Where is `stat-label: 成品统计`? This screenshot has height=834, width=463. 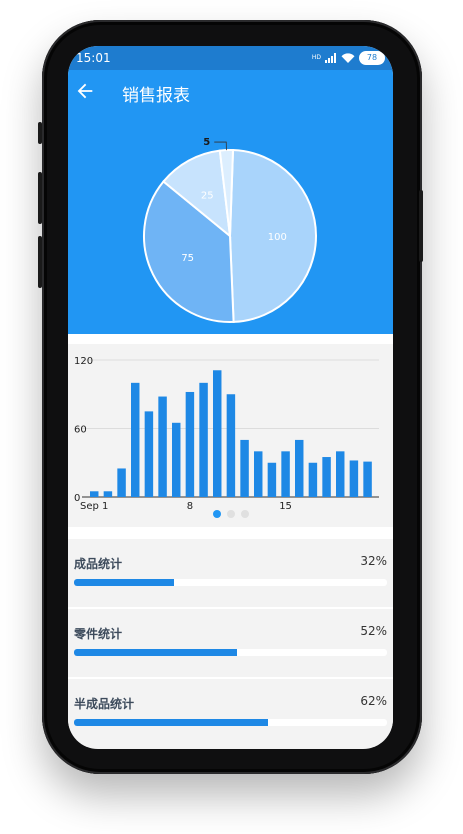
stat-label: 成品统计 is located at coordinates (98, 564).